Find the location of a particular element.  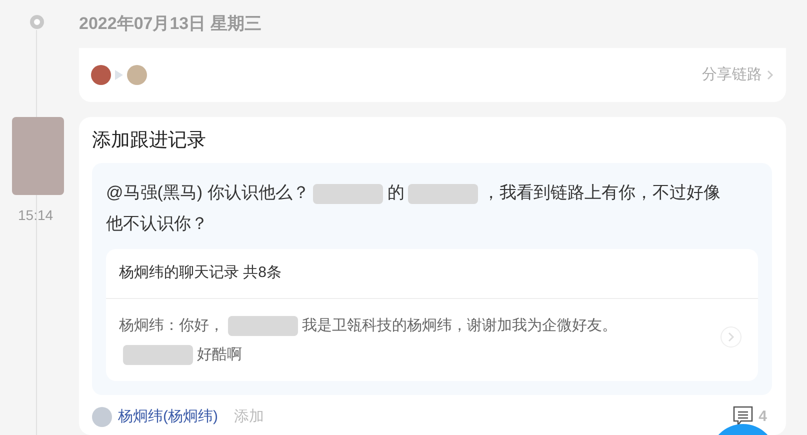

message-text: 他不认识你？ is located at coordinates (157, 223).